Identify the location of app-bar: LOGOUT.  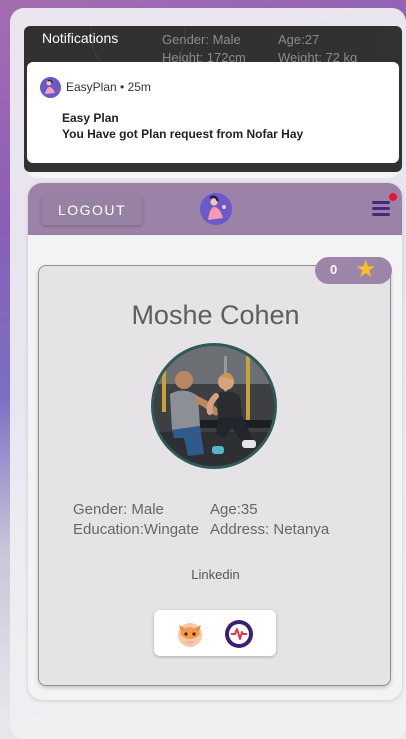
(215, 209).